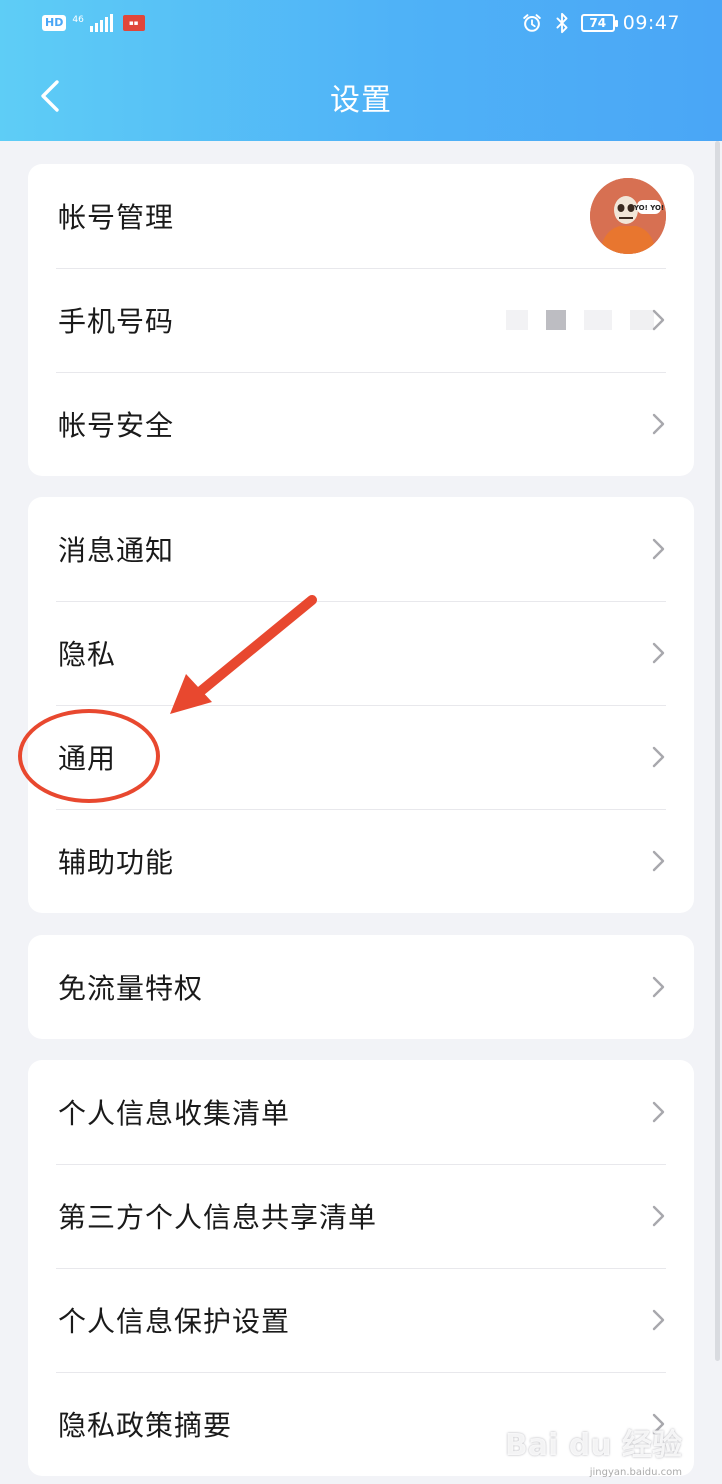  Describe the element at coordinates (361, 216) in the screenshot. I see `settings-row-account-management: 帐号管理 YO! YO!` at that location.